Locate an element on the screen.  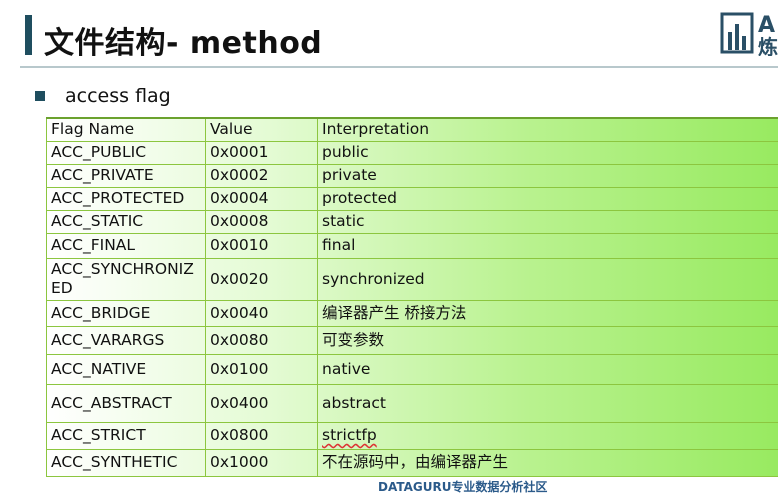
bullet-square is located at coordinates (40, 96).